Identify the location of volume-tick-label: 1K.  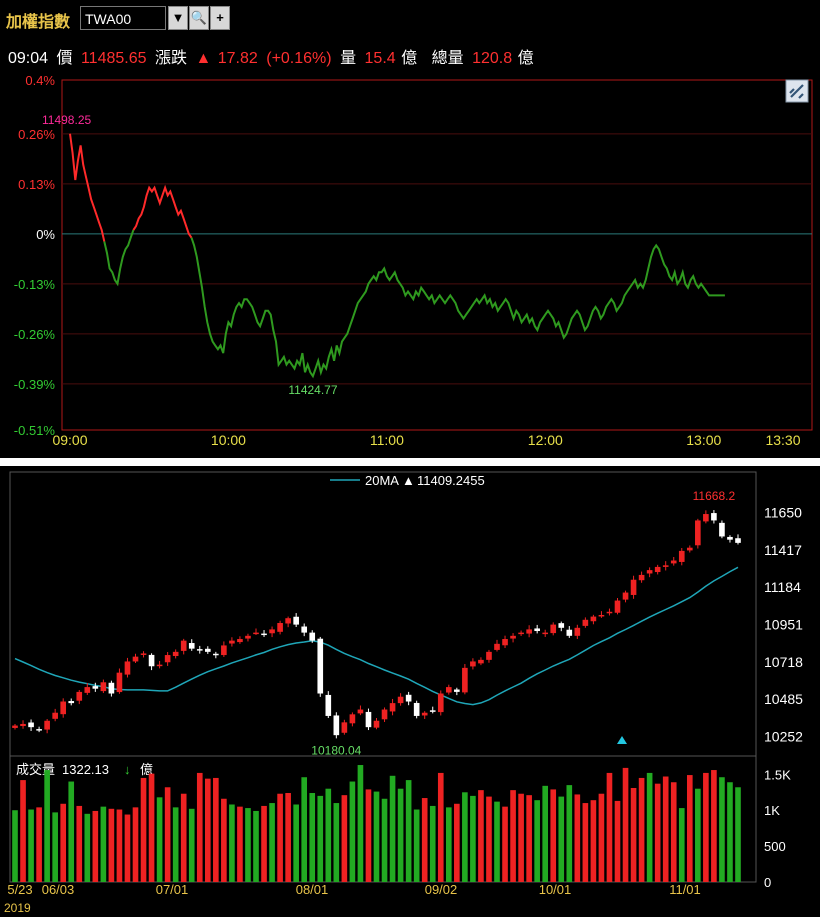
(772, 810).